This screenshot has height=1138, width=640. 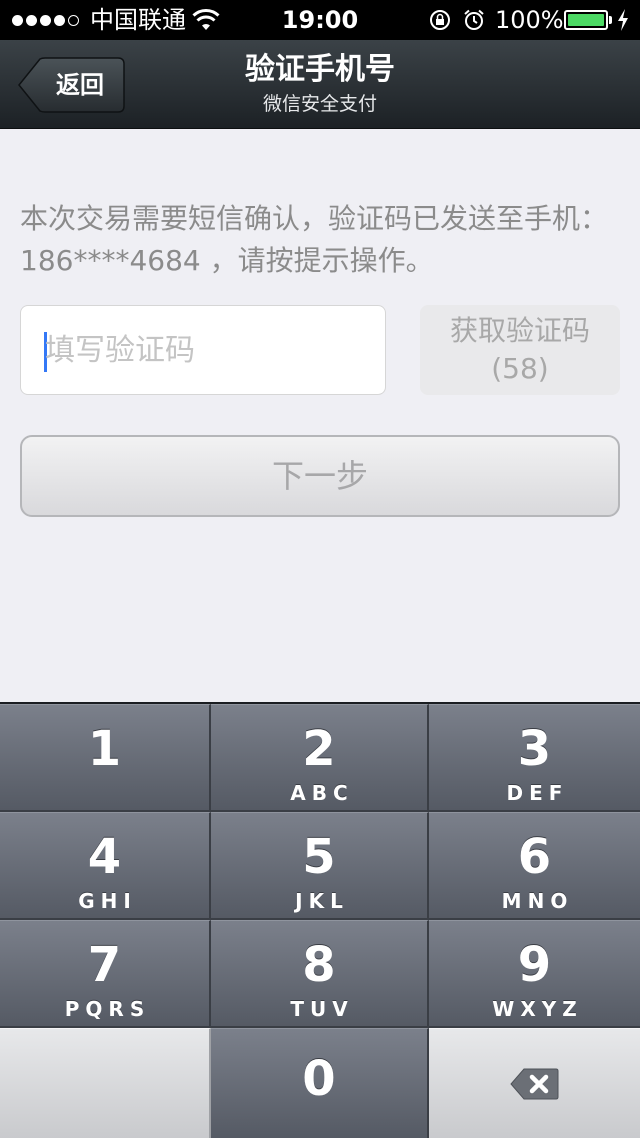 What do you see at coordinates (322, 901) in the screenshot?
I see `key-letters: JKL` at bounding box center [322, 901].